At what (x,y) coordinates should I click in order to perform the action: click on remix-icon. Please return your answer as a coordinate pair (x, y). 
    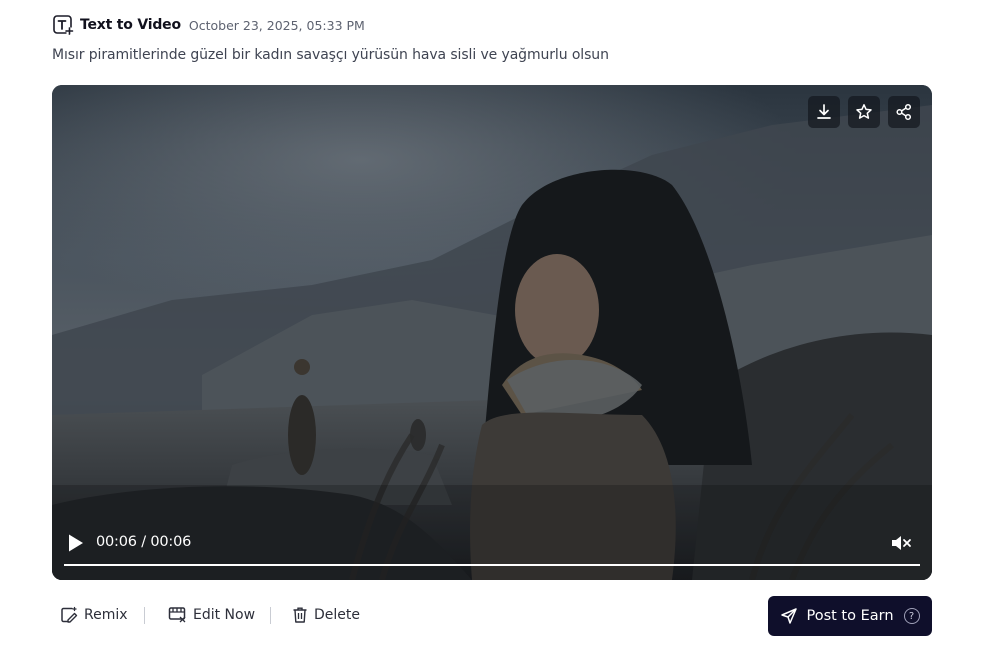
    Looking at the image, I should click on (69, 614).